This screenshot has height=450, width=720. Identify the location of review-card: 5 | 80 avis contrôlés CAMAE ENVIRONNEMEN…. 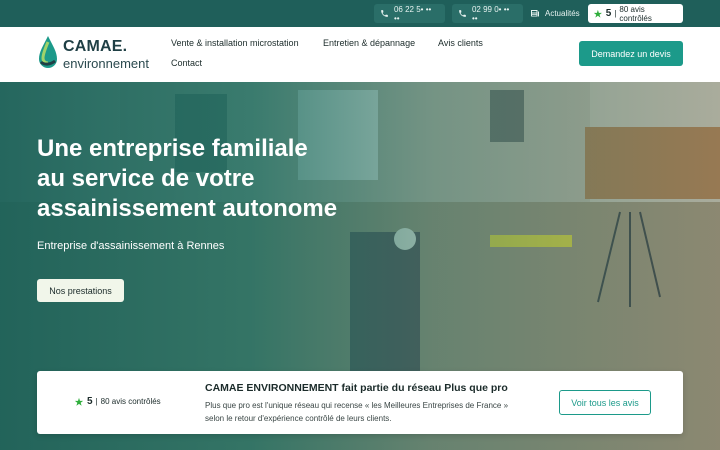
(360, 402).